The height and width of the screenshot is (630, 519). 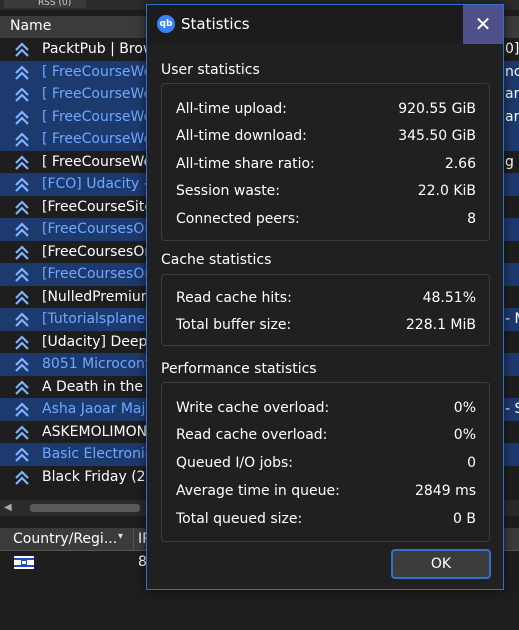 What do you see at coordinates (512, 319) in the screenshot?
I see `torrent-overflow-text: - M` at bounding box center [512, 319].